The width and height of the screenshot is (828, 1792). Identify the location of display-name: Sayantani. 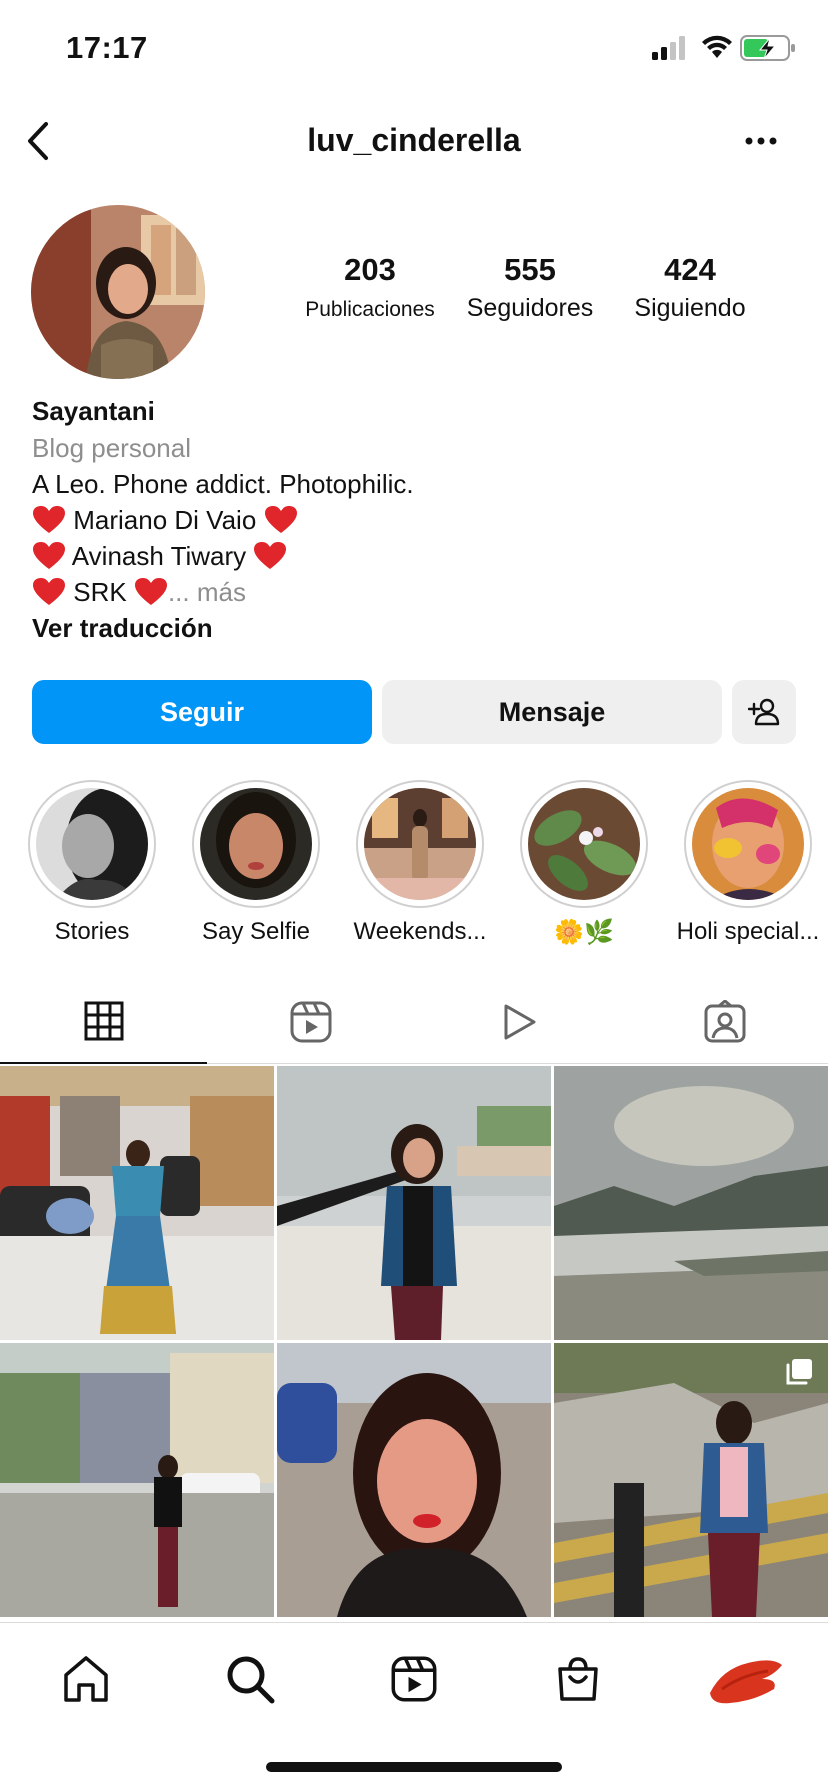
(93, 411).